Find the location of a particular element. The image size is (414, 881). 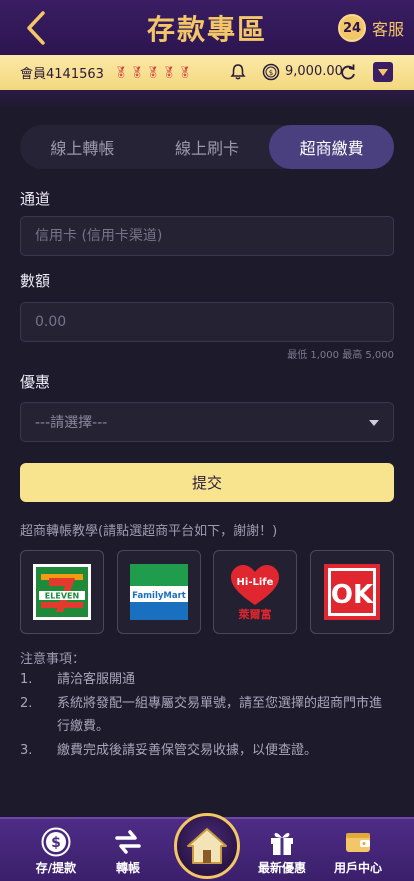

familymart-logo-icon: FamilyMart is located at coordinates (158, 592).